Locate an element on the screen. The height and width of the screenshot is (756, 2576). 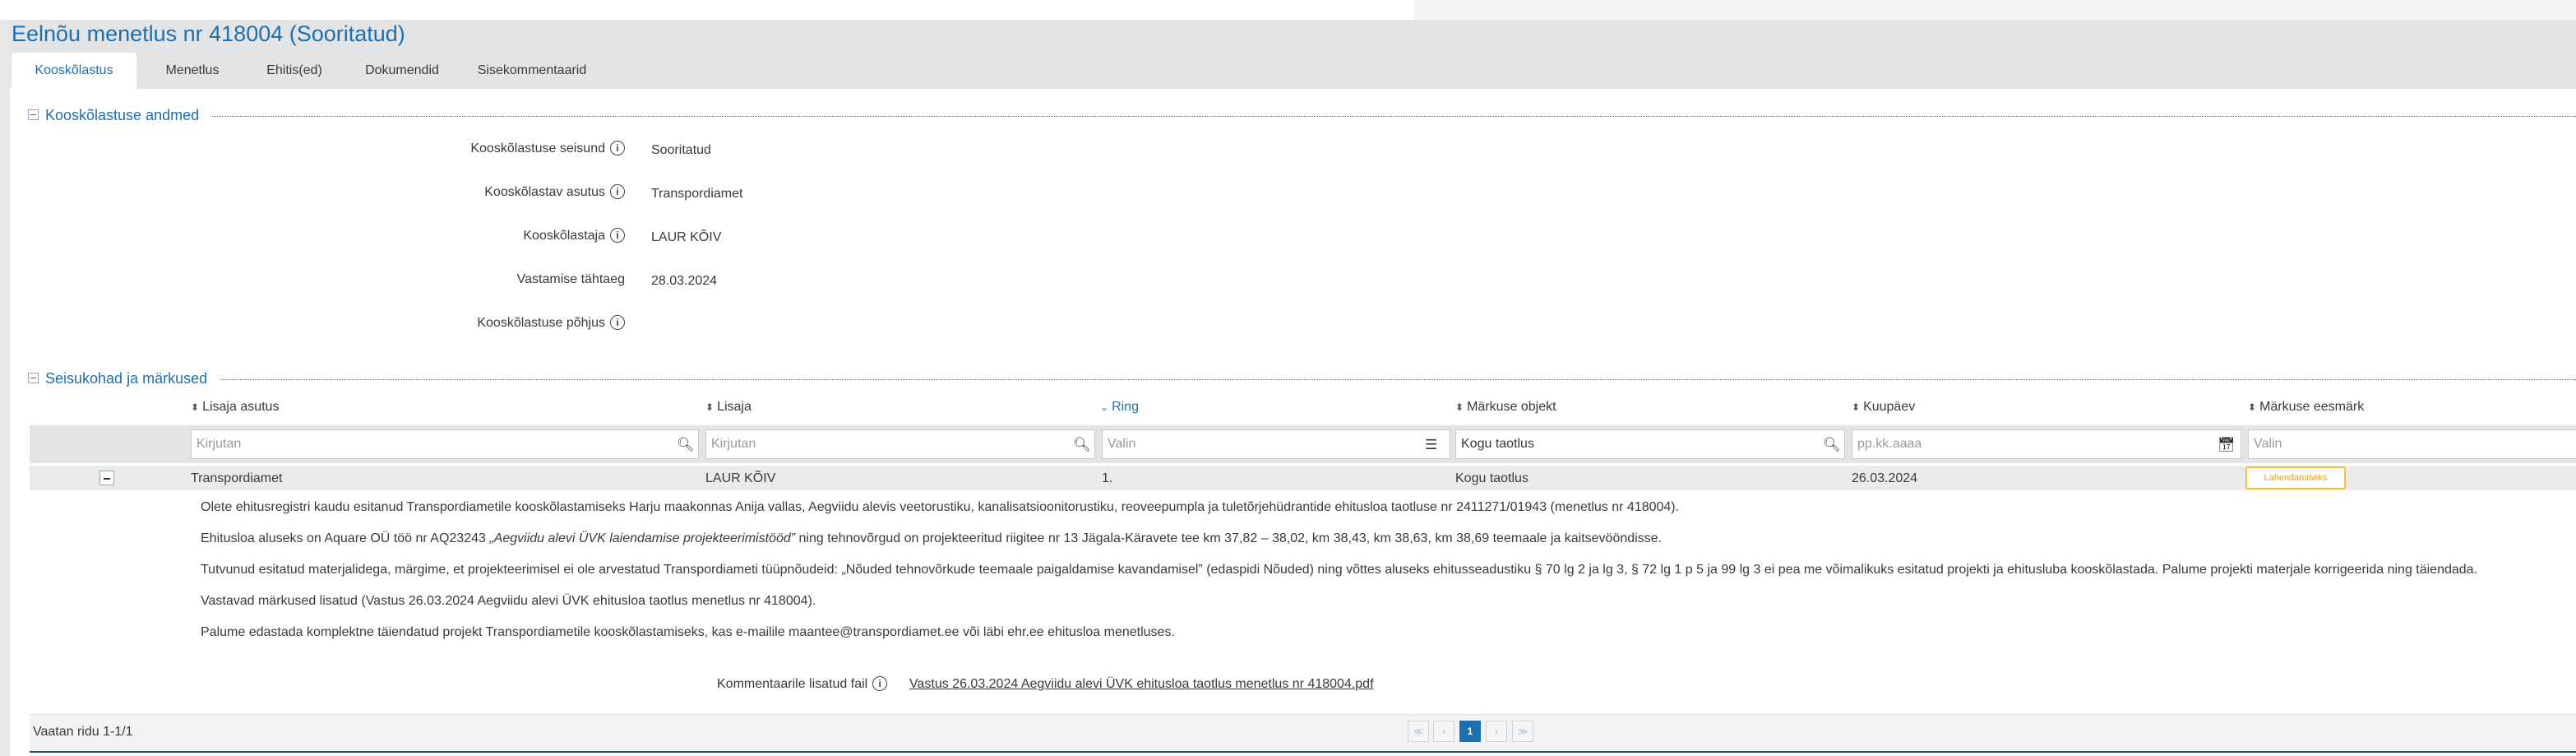
cell-kuupaev: 26.03.2024 is located at coordinates (1885, 478).